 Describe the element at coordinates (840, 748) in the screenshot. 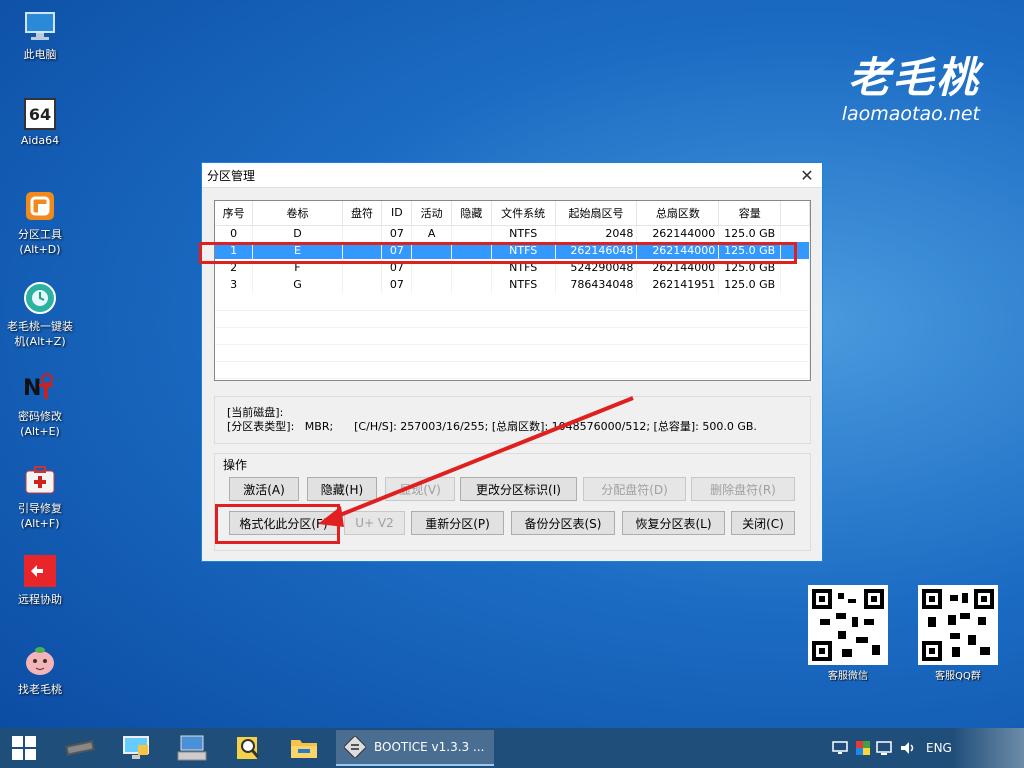

I see `network-icon` at that location.